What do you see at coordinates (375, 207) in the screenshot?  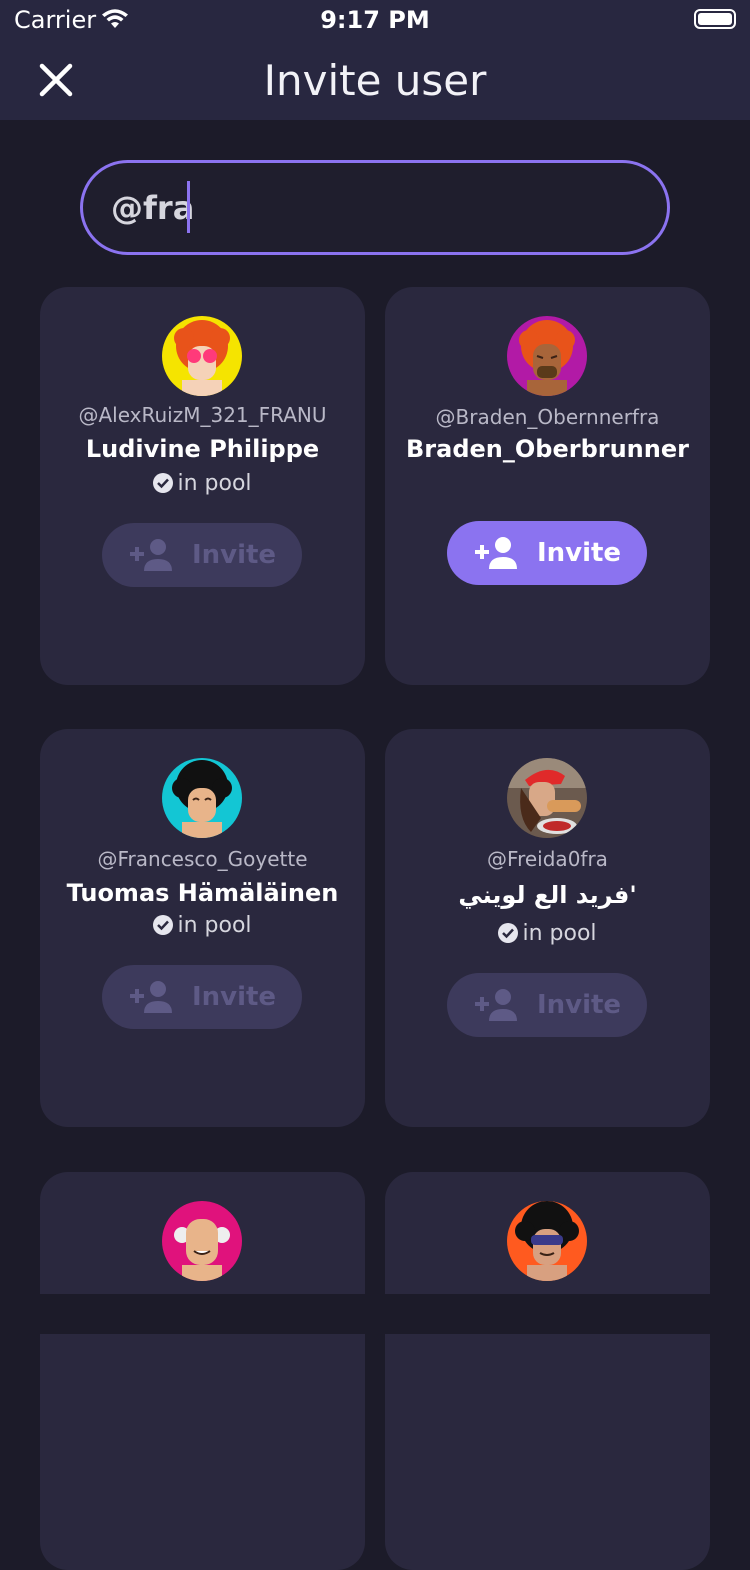 I see `search-field` at bounding box center [375, 207].